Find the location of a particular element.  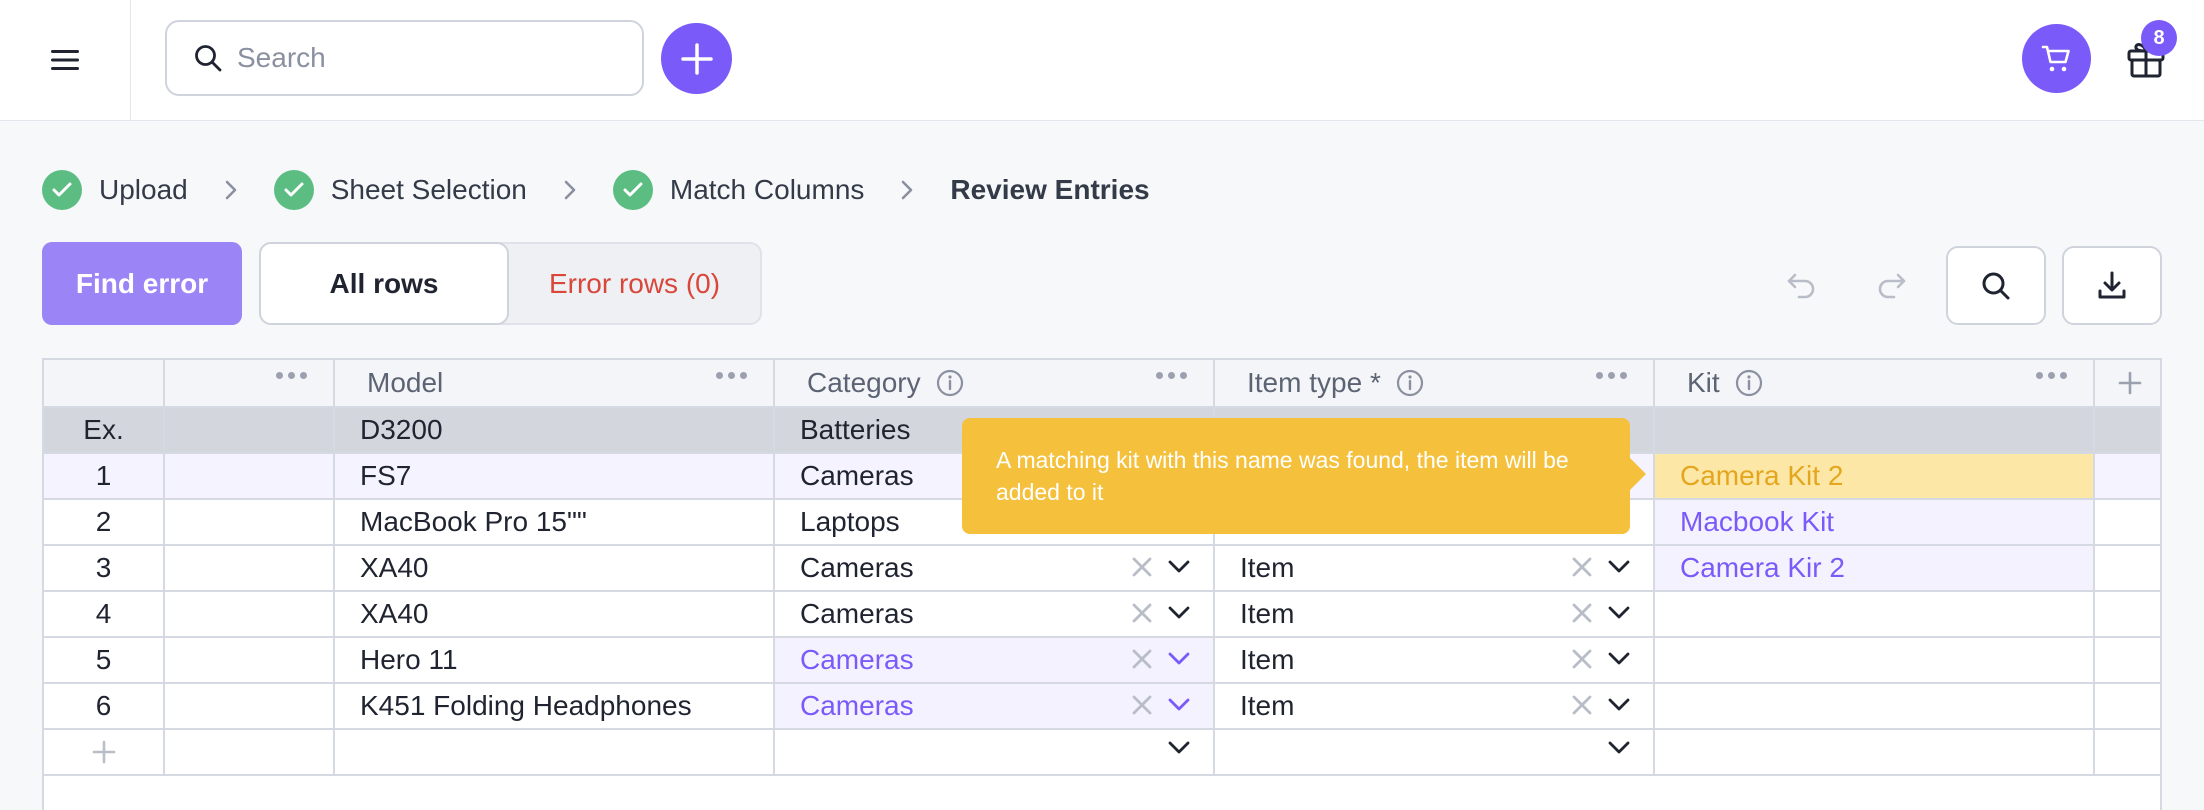

step-label: Review Entries is located at coordinates (1050, 189).